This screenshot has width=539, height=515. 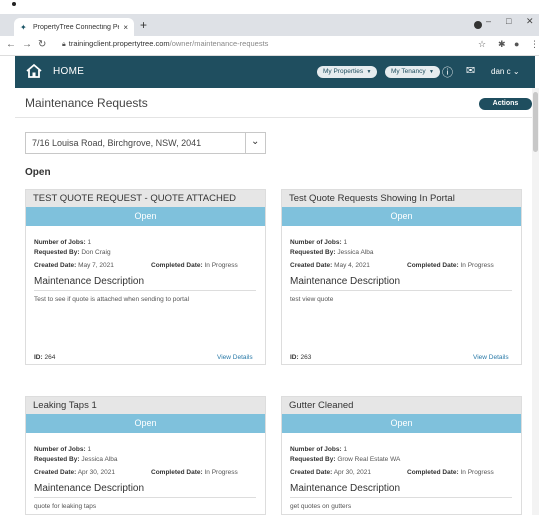 What do you see at coordinates (401, 198) in the screenshot?
I see `card-title: Test Quote Requests Showing In Portal` at bounding box center [401, 198].